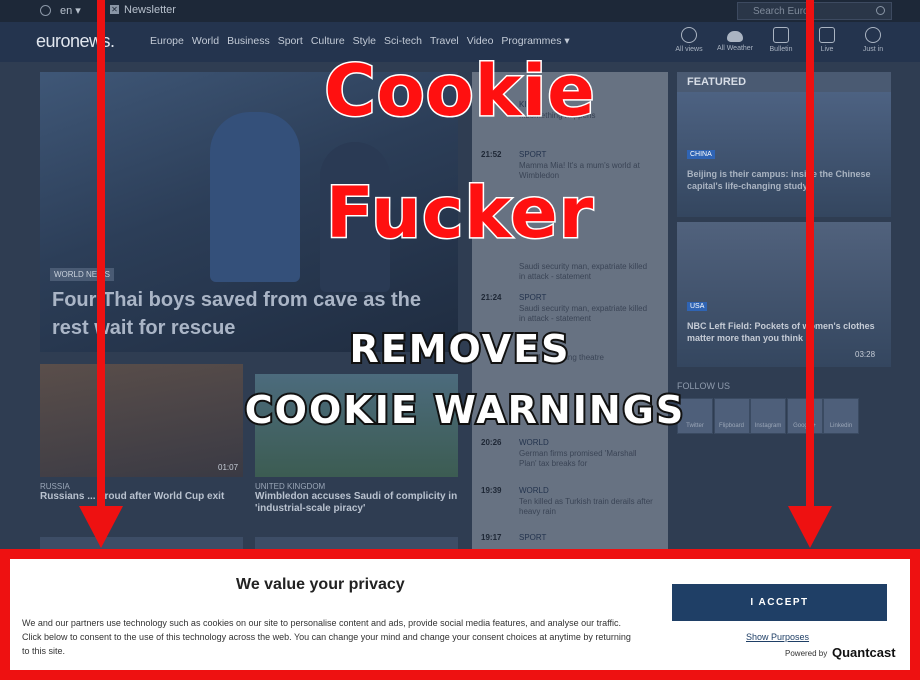 The height and width of the screenshot is (680, 920). Describe the element at coordinates (167, 41) in the screenshot. I see `nav-link-europe: Europe` at that location.